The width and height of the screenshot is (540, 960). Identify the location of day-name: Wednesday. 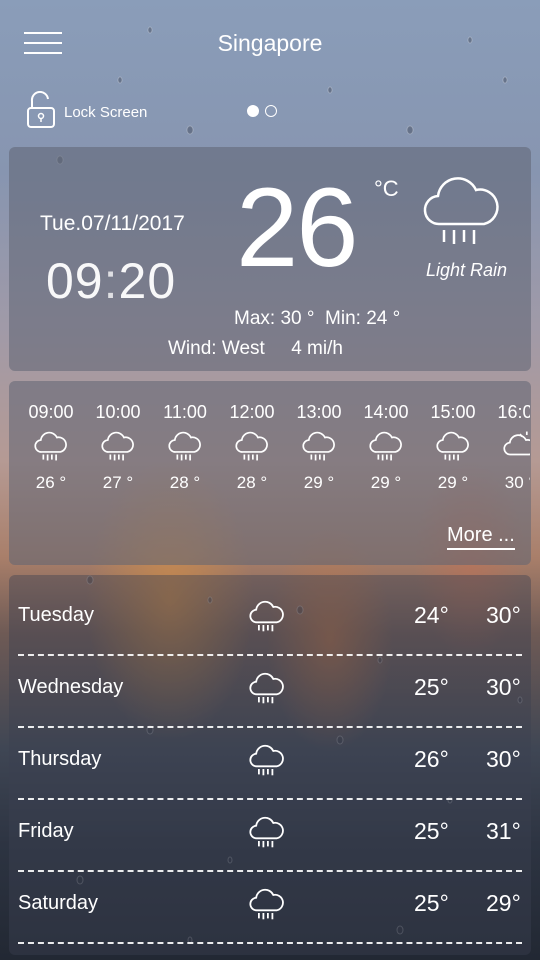
(71, 687).